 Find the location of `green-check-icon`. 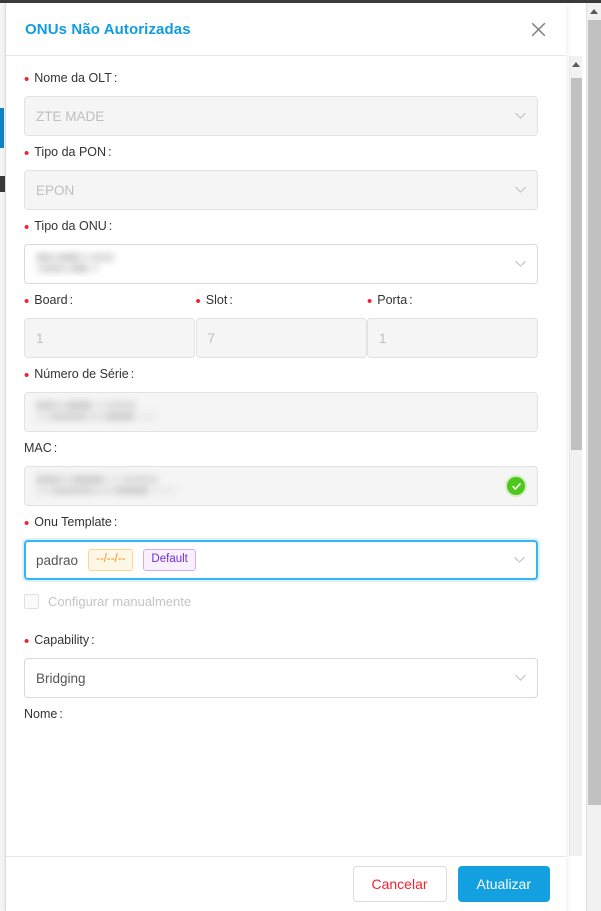

green-check-icon is located at coordinates (516, 486).